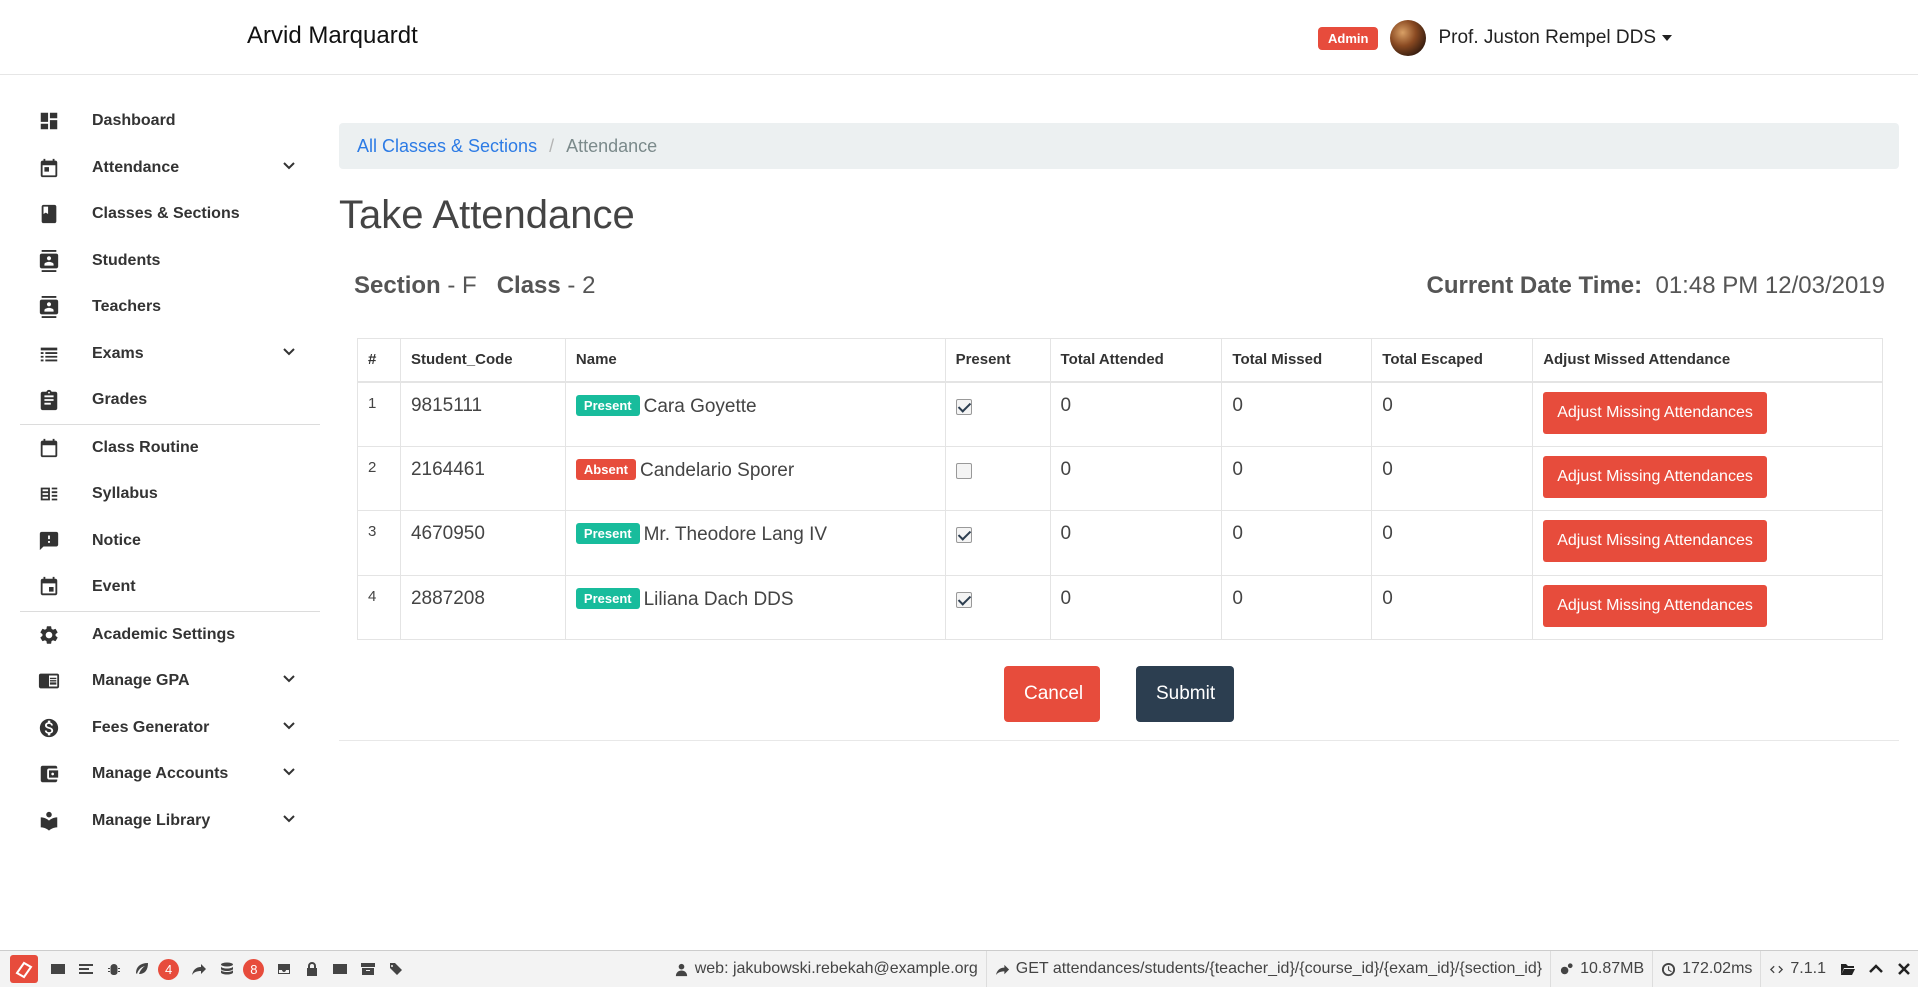 This screenshot has width=1918, height=987. I want to click on code-icon, so click(1777, 969).